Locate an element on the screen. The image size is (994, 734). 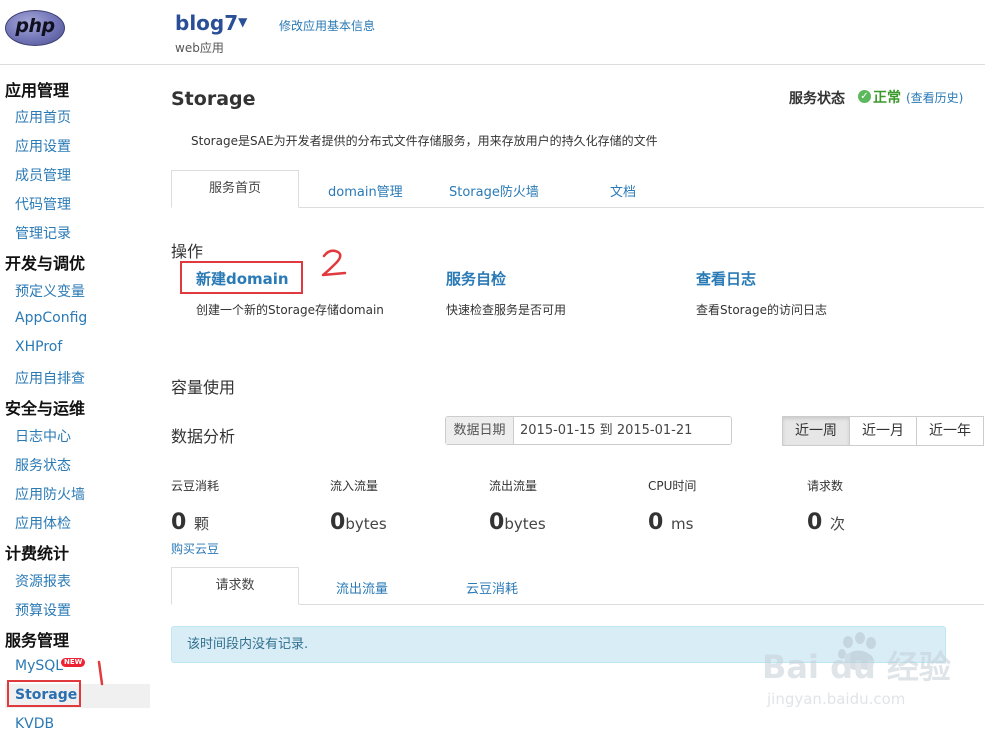
chart-tab-outbound: 流出流量 is located at coordinates (362, 587).